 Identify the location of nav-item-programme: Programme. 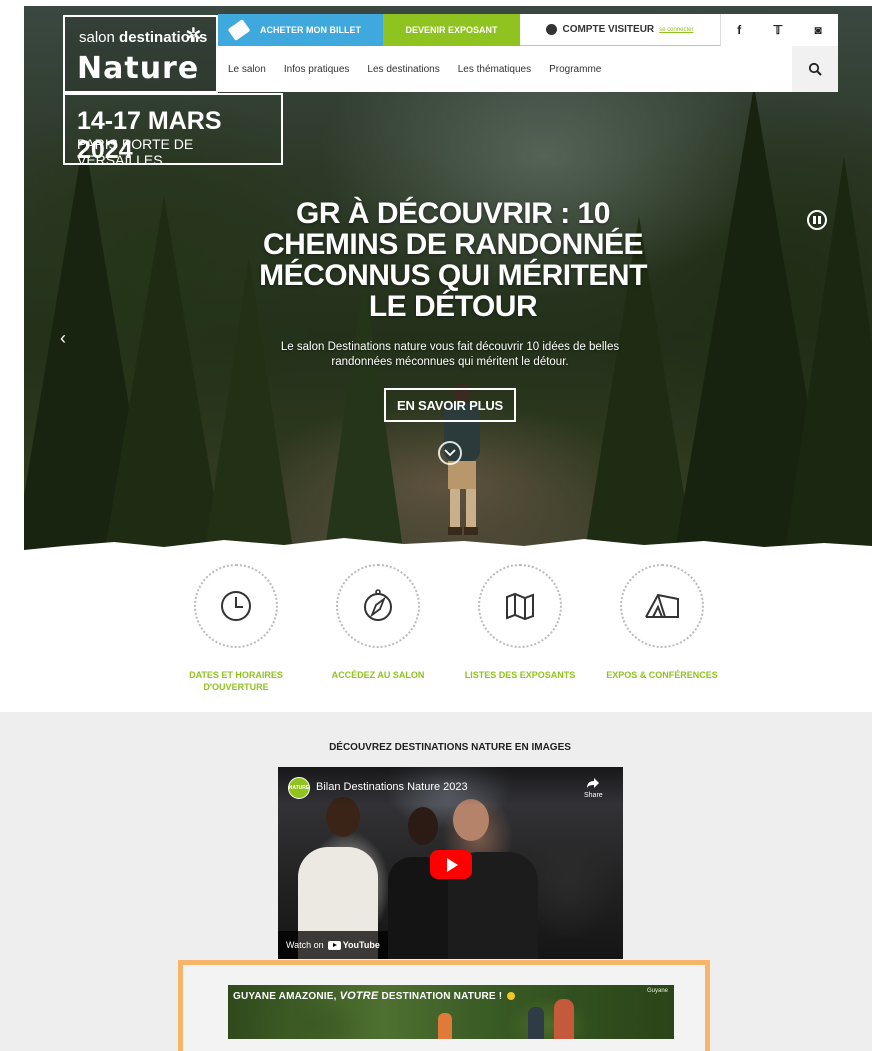
(575, 69).